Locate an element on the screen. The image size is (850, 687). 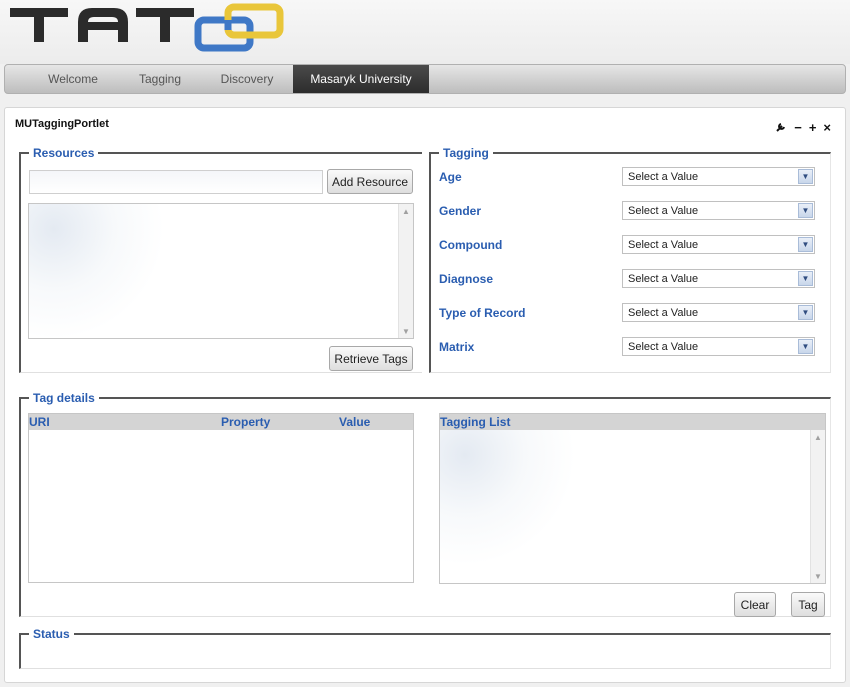
tagging-list-body: ▲ ▼ is located at coordinates (632, 506).